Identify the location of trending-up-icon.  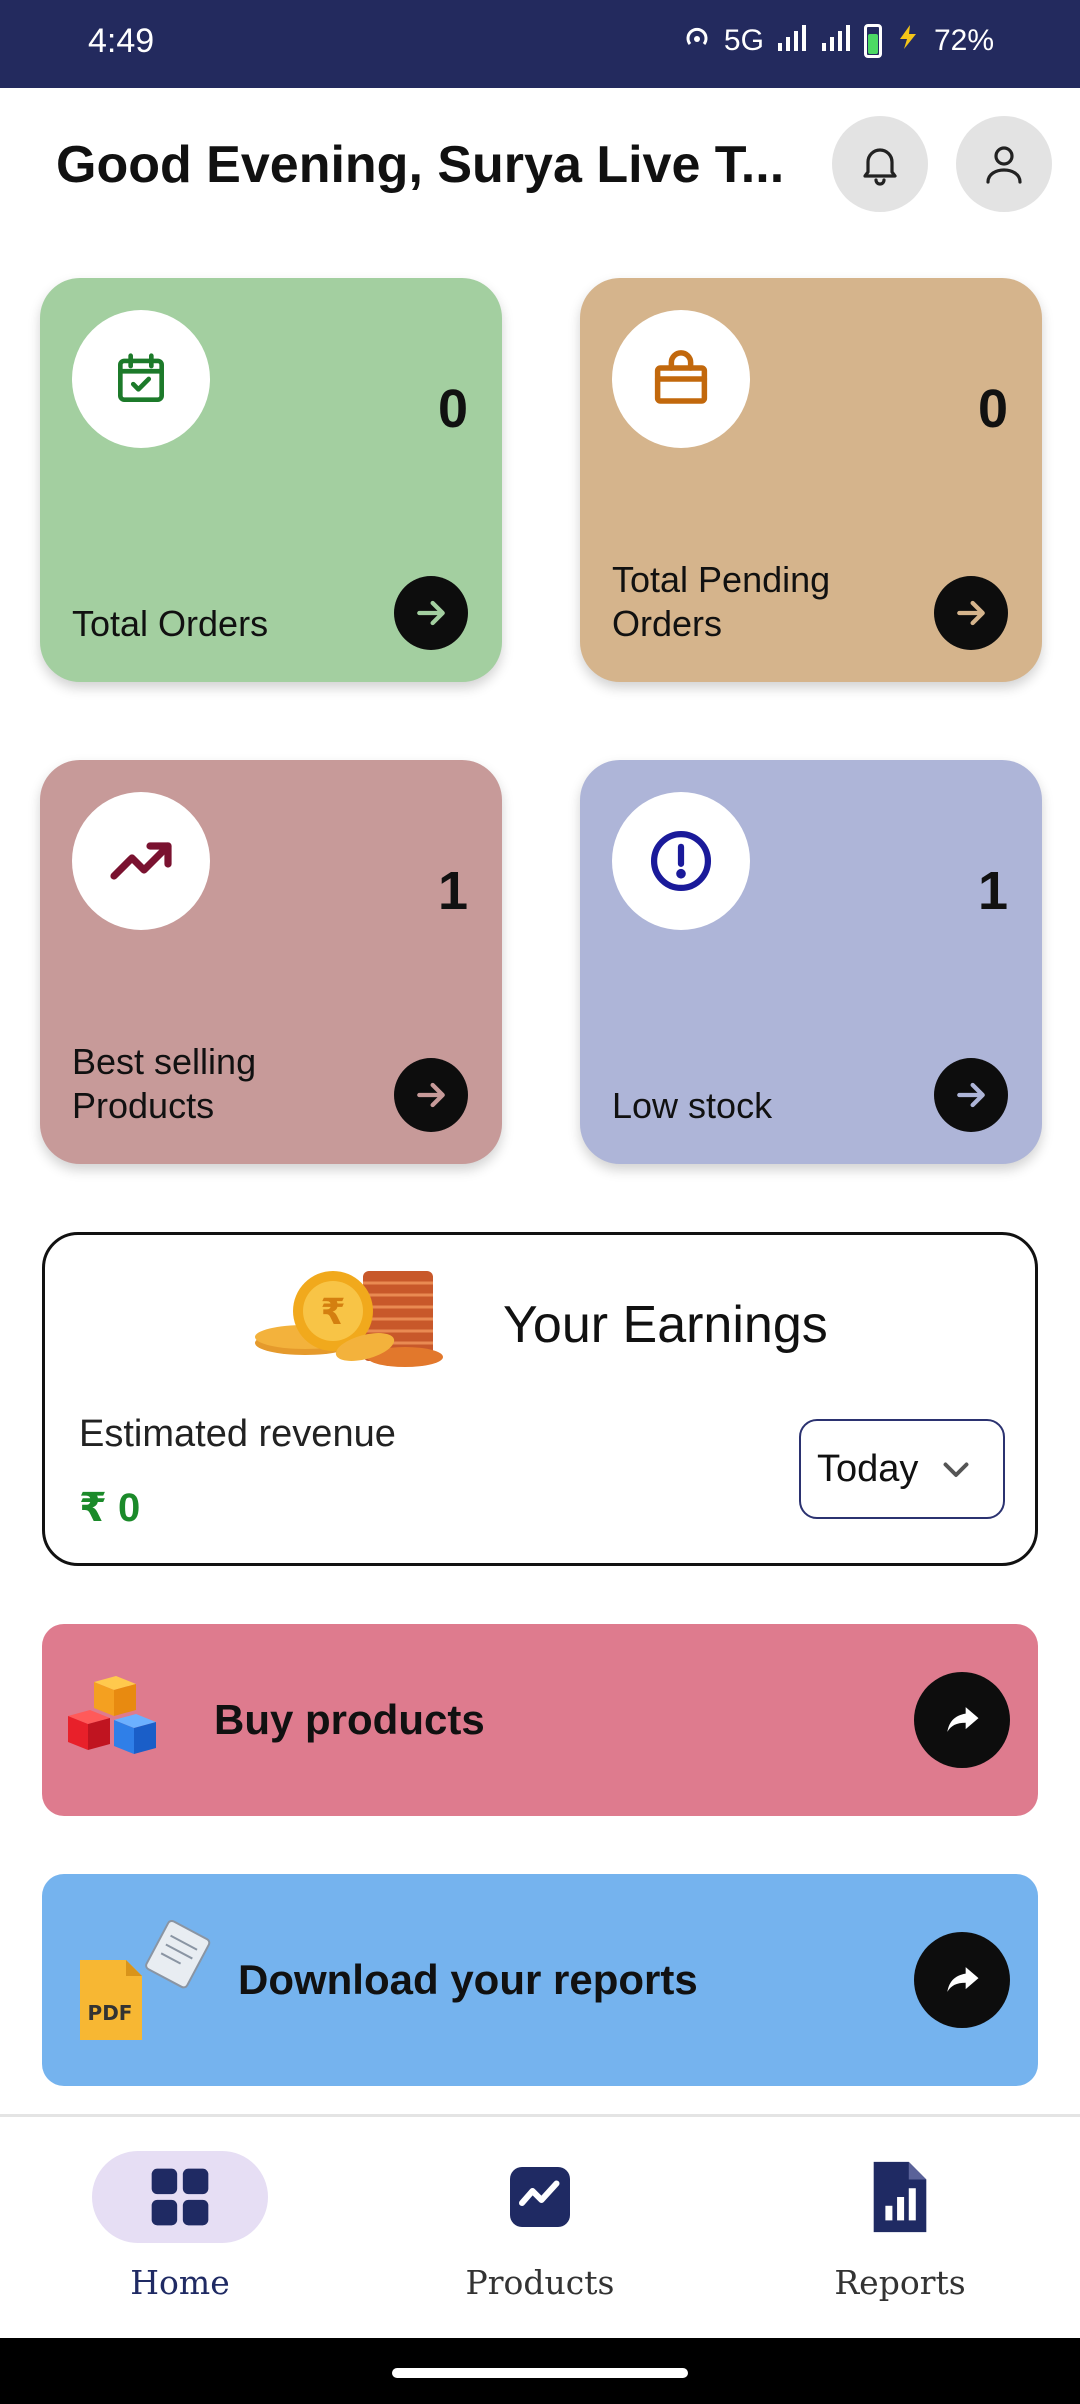
(141, 861).